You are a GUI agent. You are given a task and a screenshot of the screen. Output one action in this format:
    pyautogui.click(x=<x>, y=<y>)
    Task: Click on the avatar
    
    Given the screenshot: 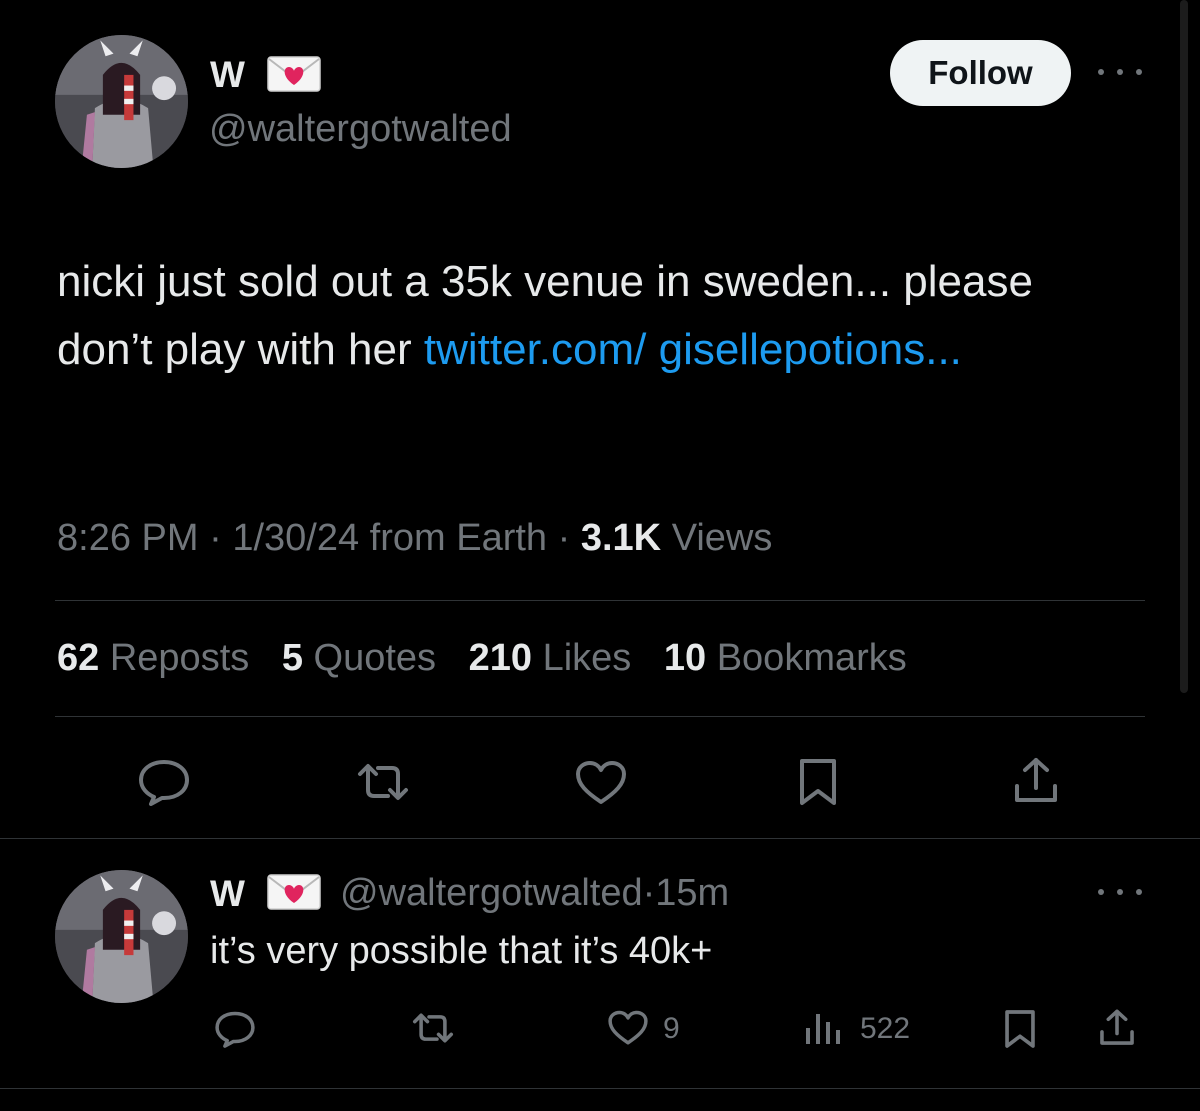 What is the action you would take?
    pyautogui.click(x=121, y=101)
    